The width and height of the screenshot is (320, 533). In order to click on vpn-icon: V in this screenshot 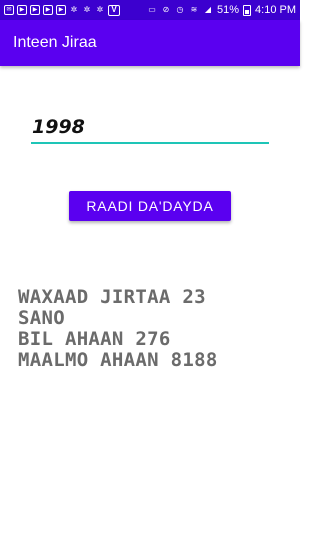, I will do `click(114, 10)`.